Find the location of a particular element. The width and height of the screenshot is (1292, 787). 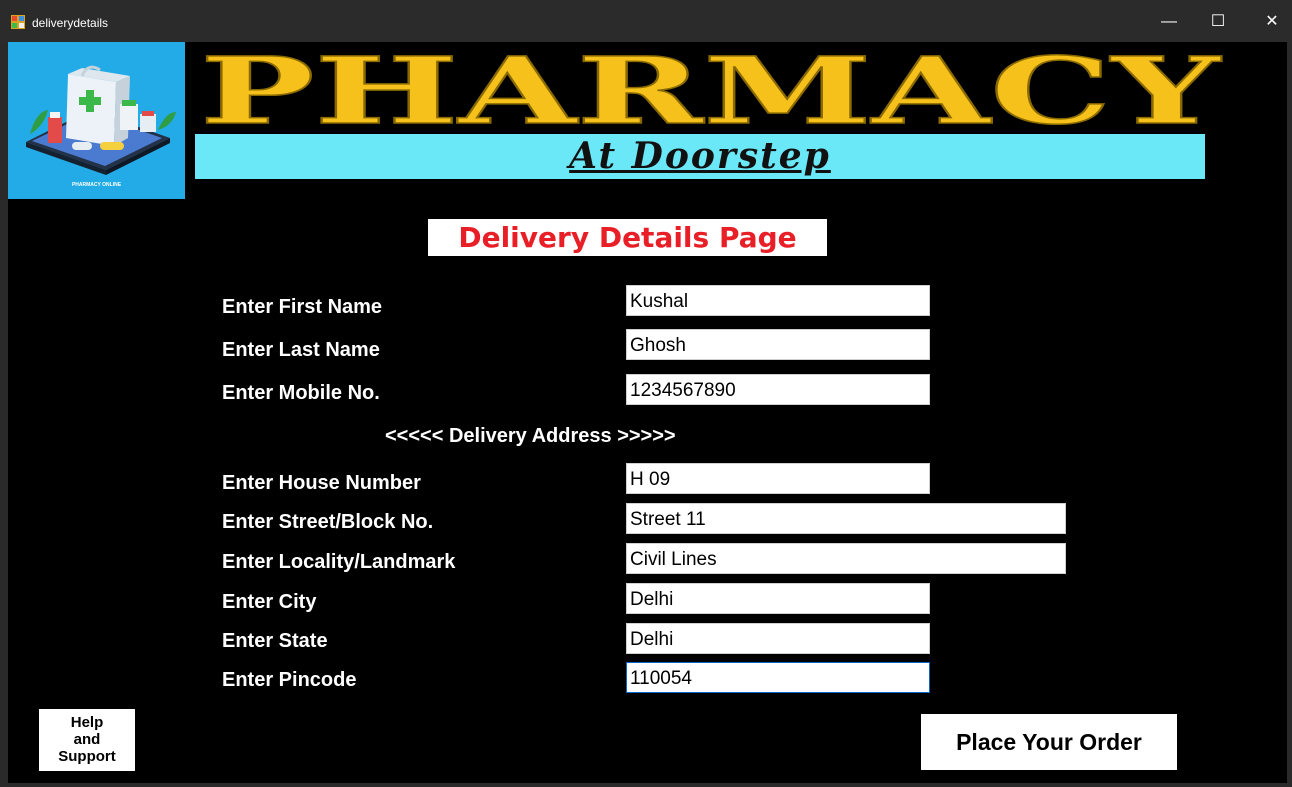

street-field is located at coordinates (846, 518).